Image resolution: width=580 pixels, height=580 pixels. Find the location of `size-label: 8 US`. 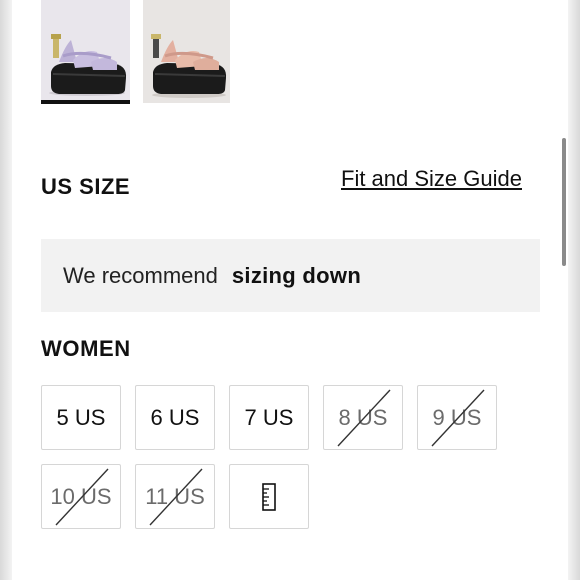

size-label: 8 US is located at coordinates (363, 417).